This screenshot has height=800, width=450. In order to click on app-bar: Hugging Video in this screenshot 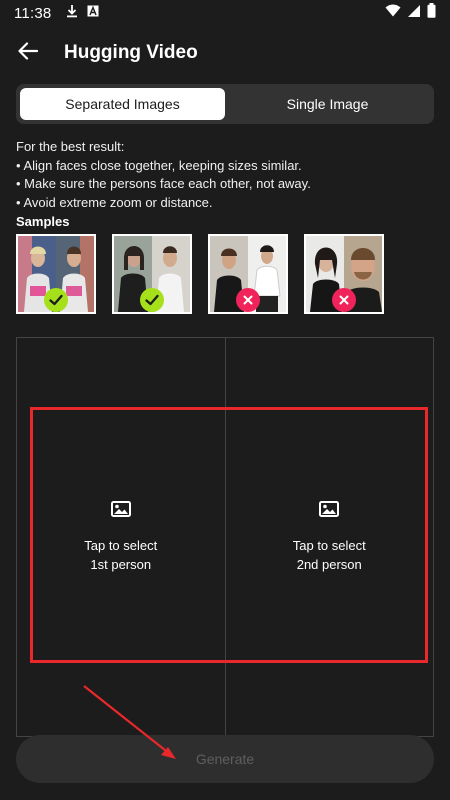, I will do `click(225, 53)`.